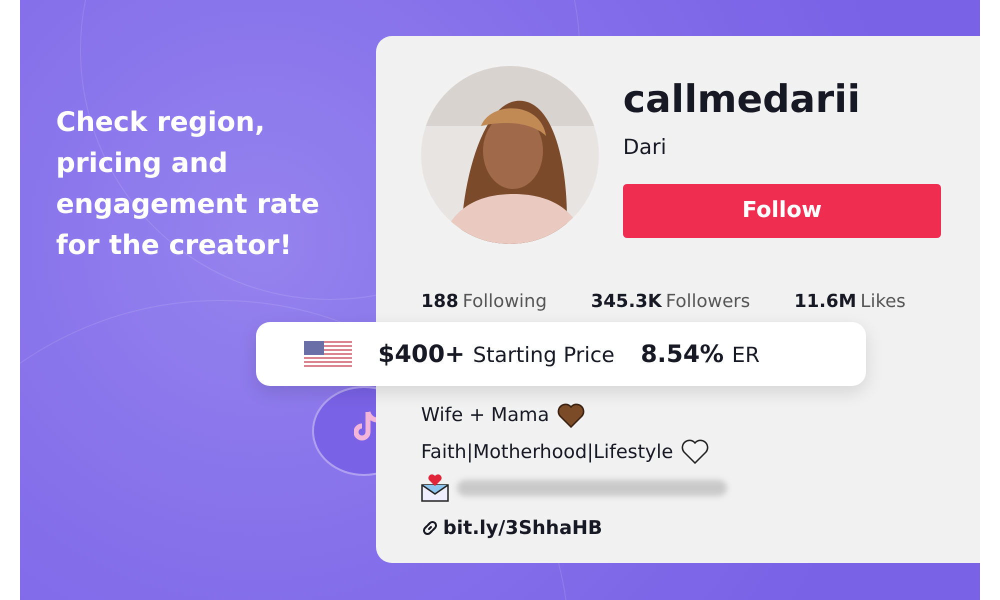  I want to click on link-icon, so click(430, 528).